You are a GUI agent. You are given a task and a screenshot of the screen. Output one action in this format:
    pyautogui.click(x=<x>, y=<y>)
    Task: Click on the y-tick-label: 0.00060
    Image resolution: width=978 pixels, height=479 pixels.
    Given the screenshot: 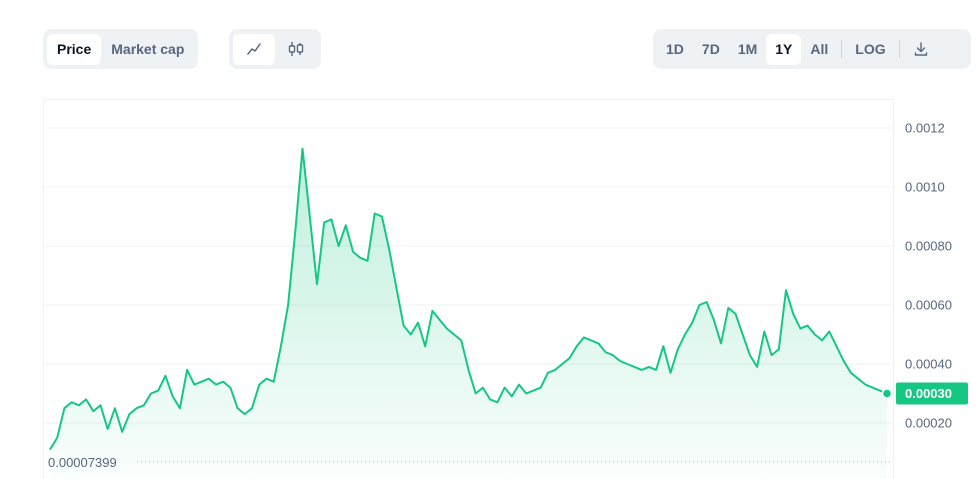 What is the action you would take?
    pyautogui.click(x=928, y=305)
    